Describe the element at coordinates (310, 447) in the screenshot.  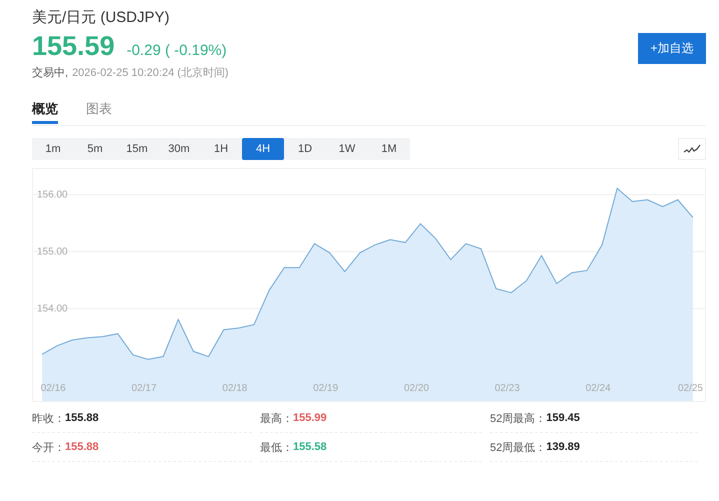
I see `stat-value: 155.58` at that location.